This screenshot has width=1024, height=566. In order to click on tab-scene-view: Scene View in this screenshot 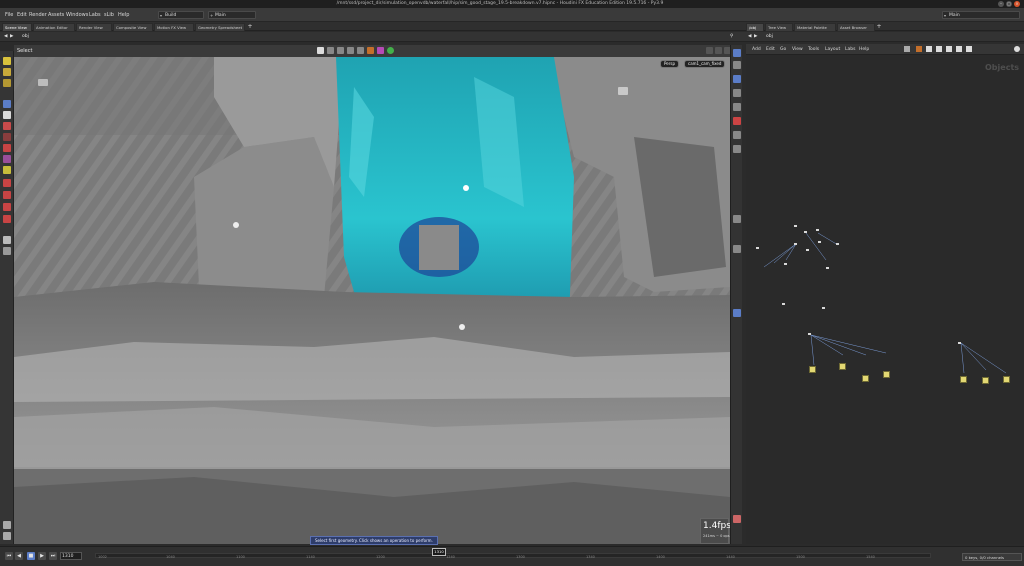, I will do `click(17, 27)`.